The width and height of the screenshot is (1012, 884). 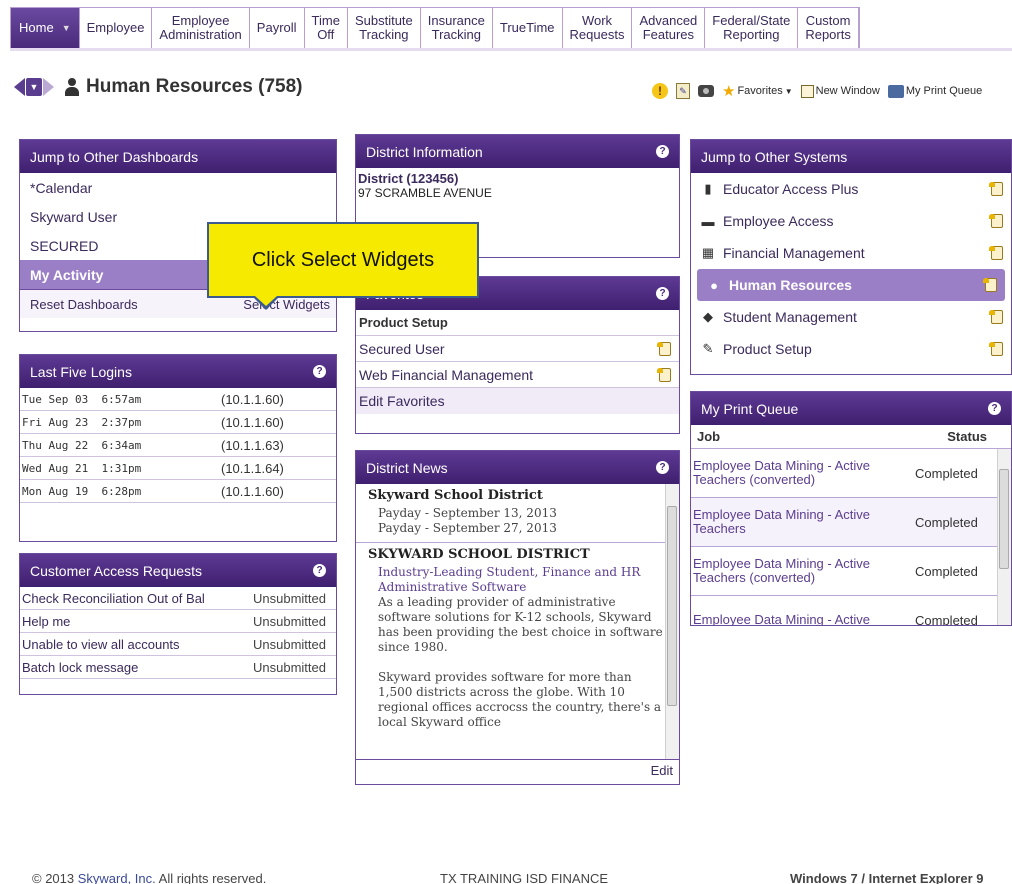 I want to click on briefcase-icon: ▬, so click(x=708, y=221).